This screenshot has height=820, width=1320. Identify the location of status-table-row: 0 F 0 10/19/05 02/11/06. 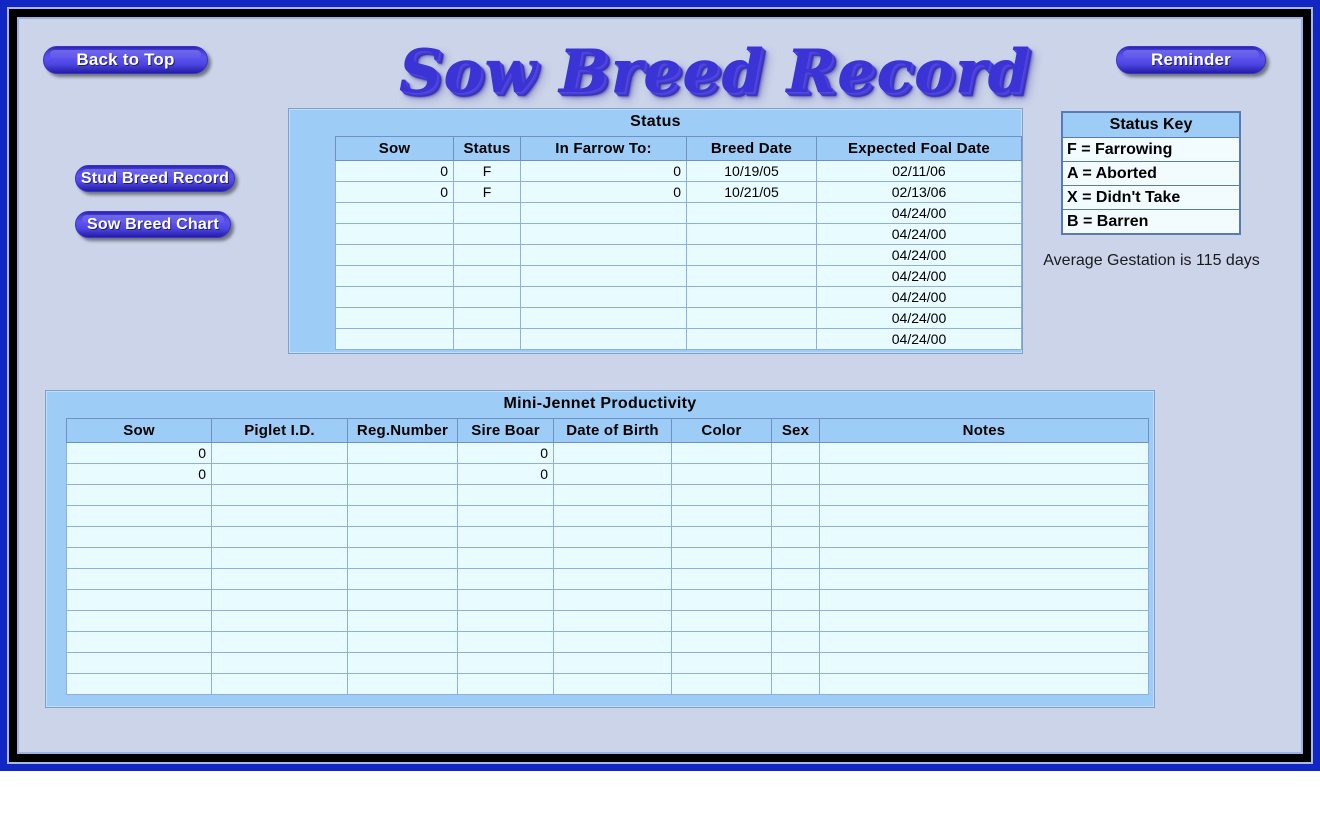
(678, 171).